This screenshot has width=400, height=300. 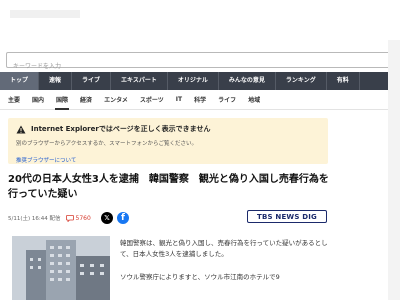 I want to click on nav-tab: ランキング, so click(x=301, y=81).